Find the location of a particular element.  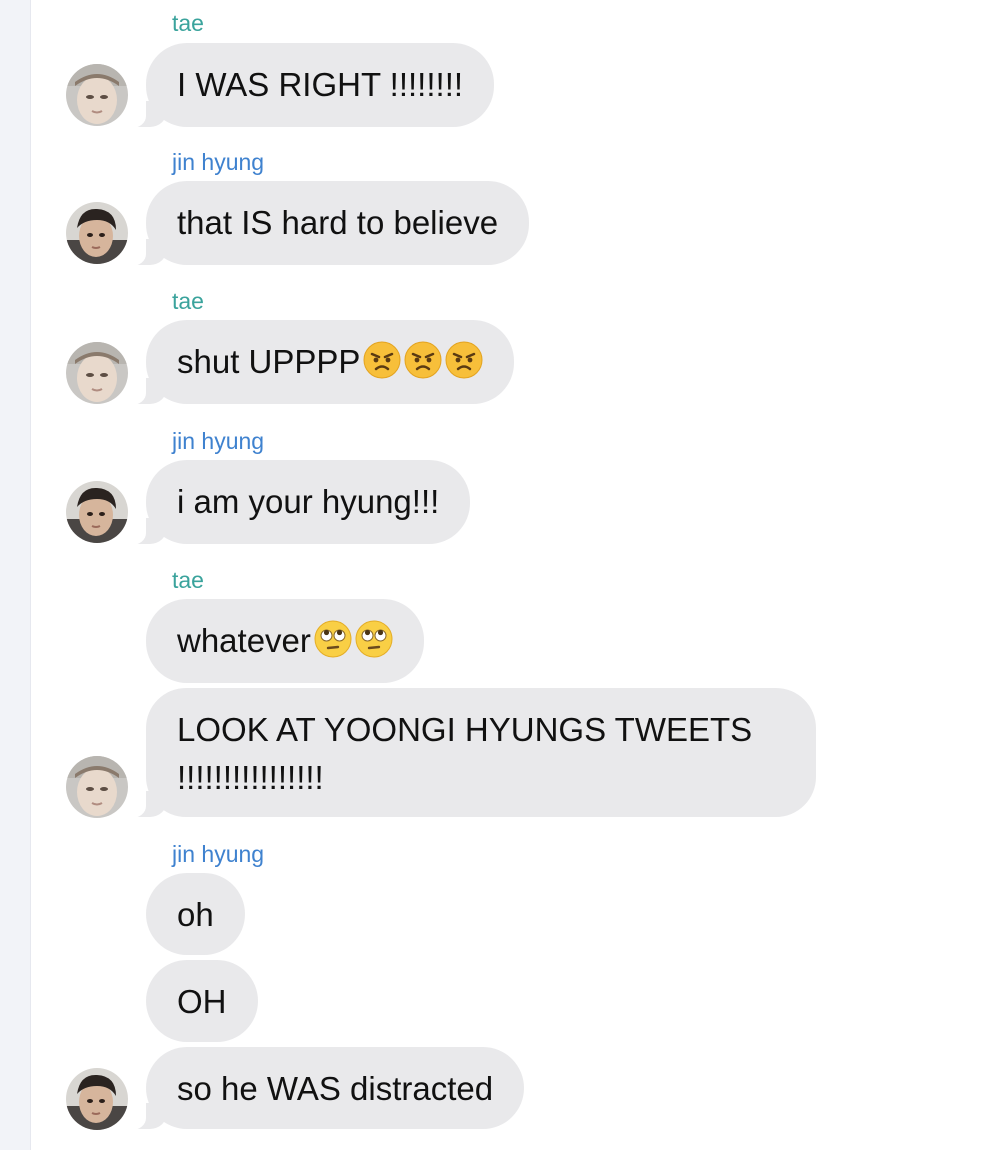

message-bubble: whatever is located at coordinates (285, 641).